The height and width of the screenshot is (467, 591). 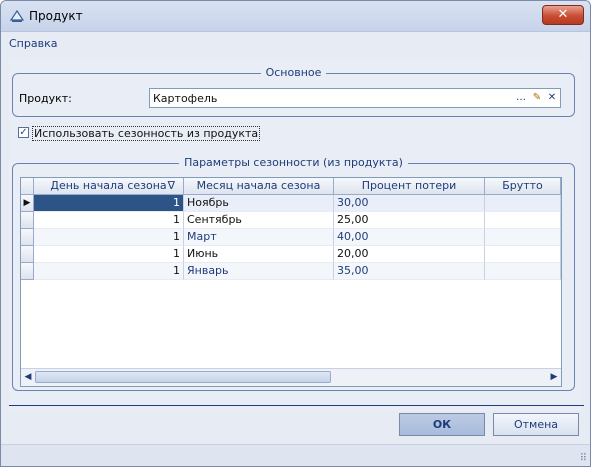 I want to click on close-icon: ✕, so click(x=563, y=14).